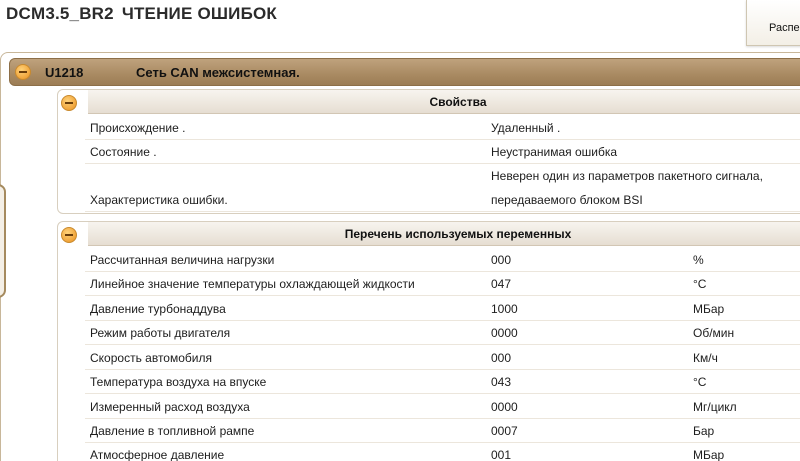  I want to click on variable-row: Рассчитанная величина нагрузки 000 %, so click(442, 260).